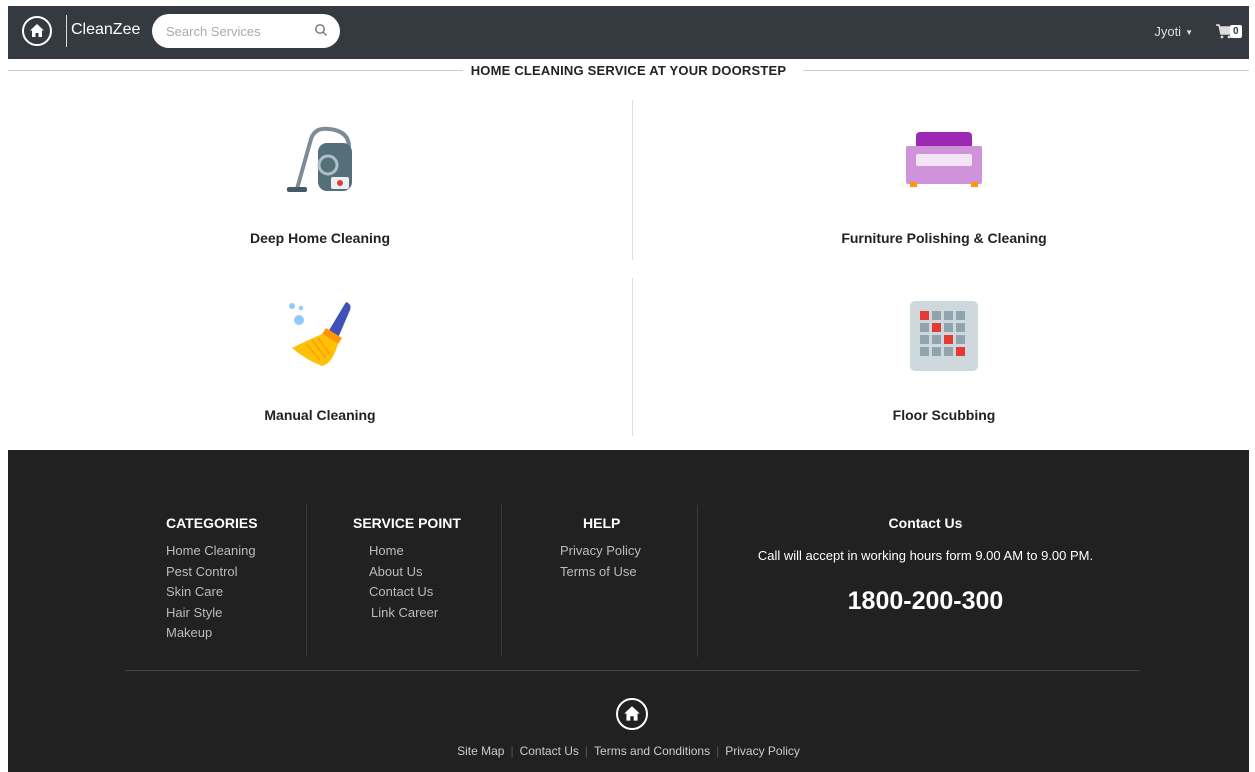 The image size is (1255, 772). Describe the element at coordinates (319, 159) in the screenshot. I see `vacuum-cleaner-icon` at that location.